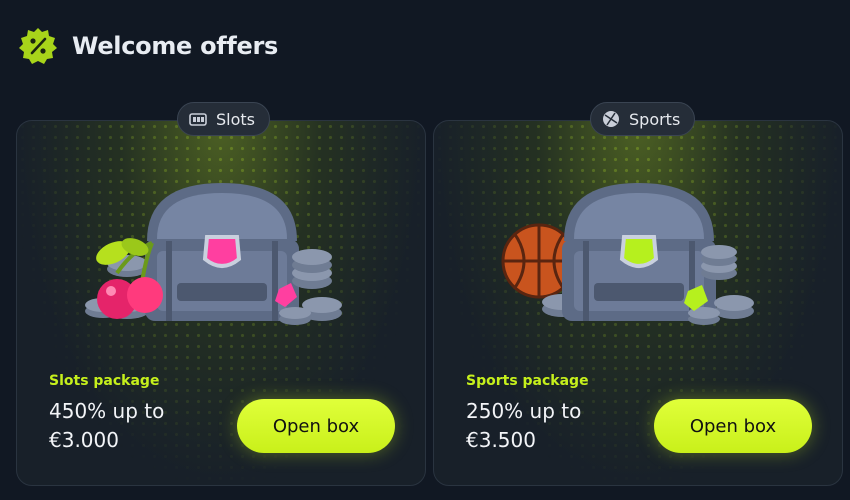 The height and width of the screenshot is (500, 850). What do you see at coordinates (134, 426) in the screenshot?
I see `bonus-amount: 450% up to €3.000` at bounding box center [134, 426].